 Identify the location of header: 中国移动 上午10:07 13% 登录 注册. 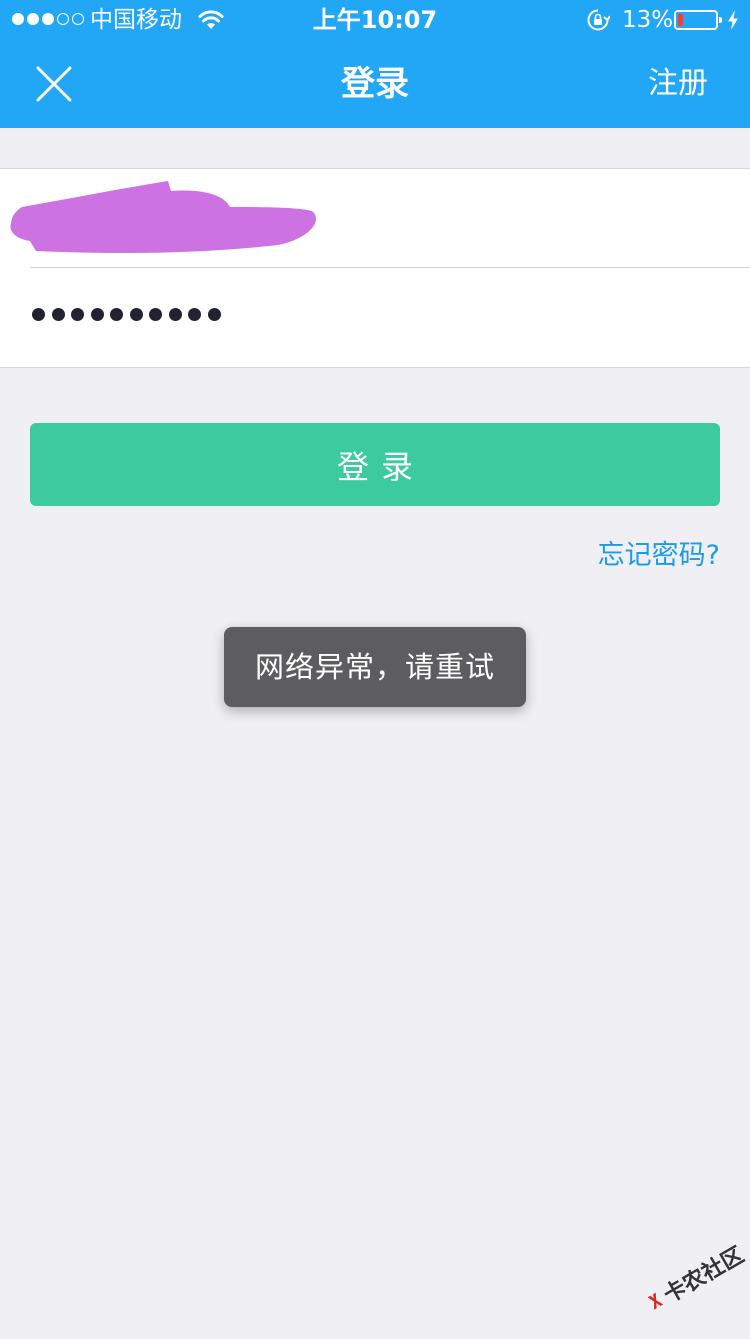
(375, 64).